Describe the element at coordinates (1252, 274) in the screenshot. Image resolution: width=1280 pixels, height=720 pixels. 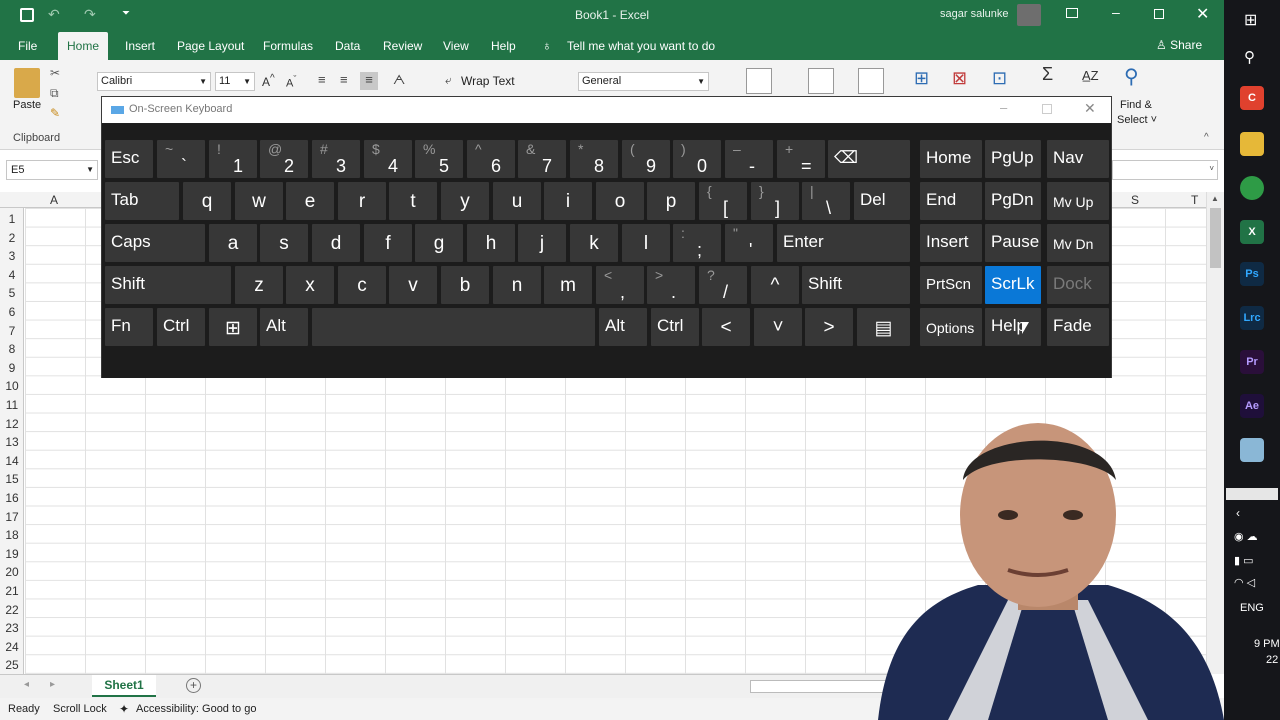
I see `photoshop-icon: Ps` at that location.